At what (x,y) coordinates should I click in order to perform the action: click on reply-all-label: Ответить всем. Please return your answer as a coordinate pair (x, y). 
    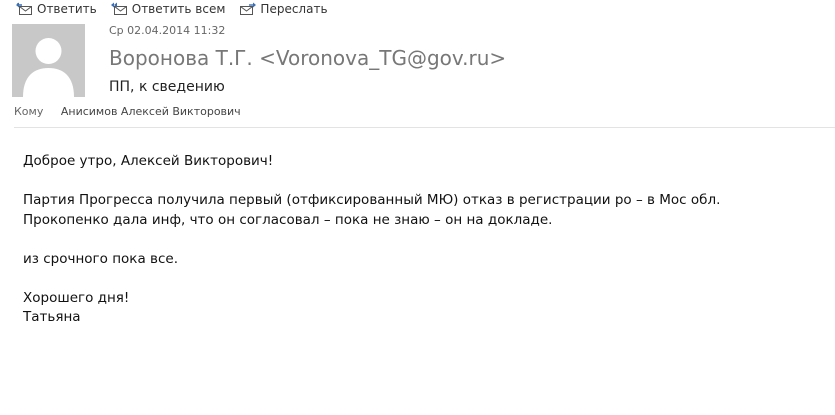
    Looking at the image, I should click on (178, 9).